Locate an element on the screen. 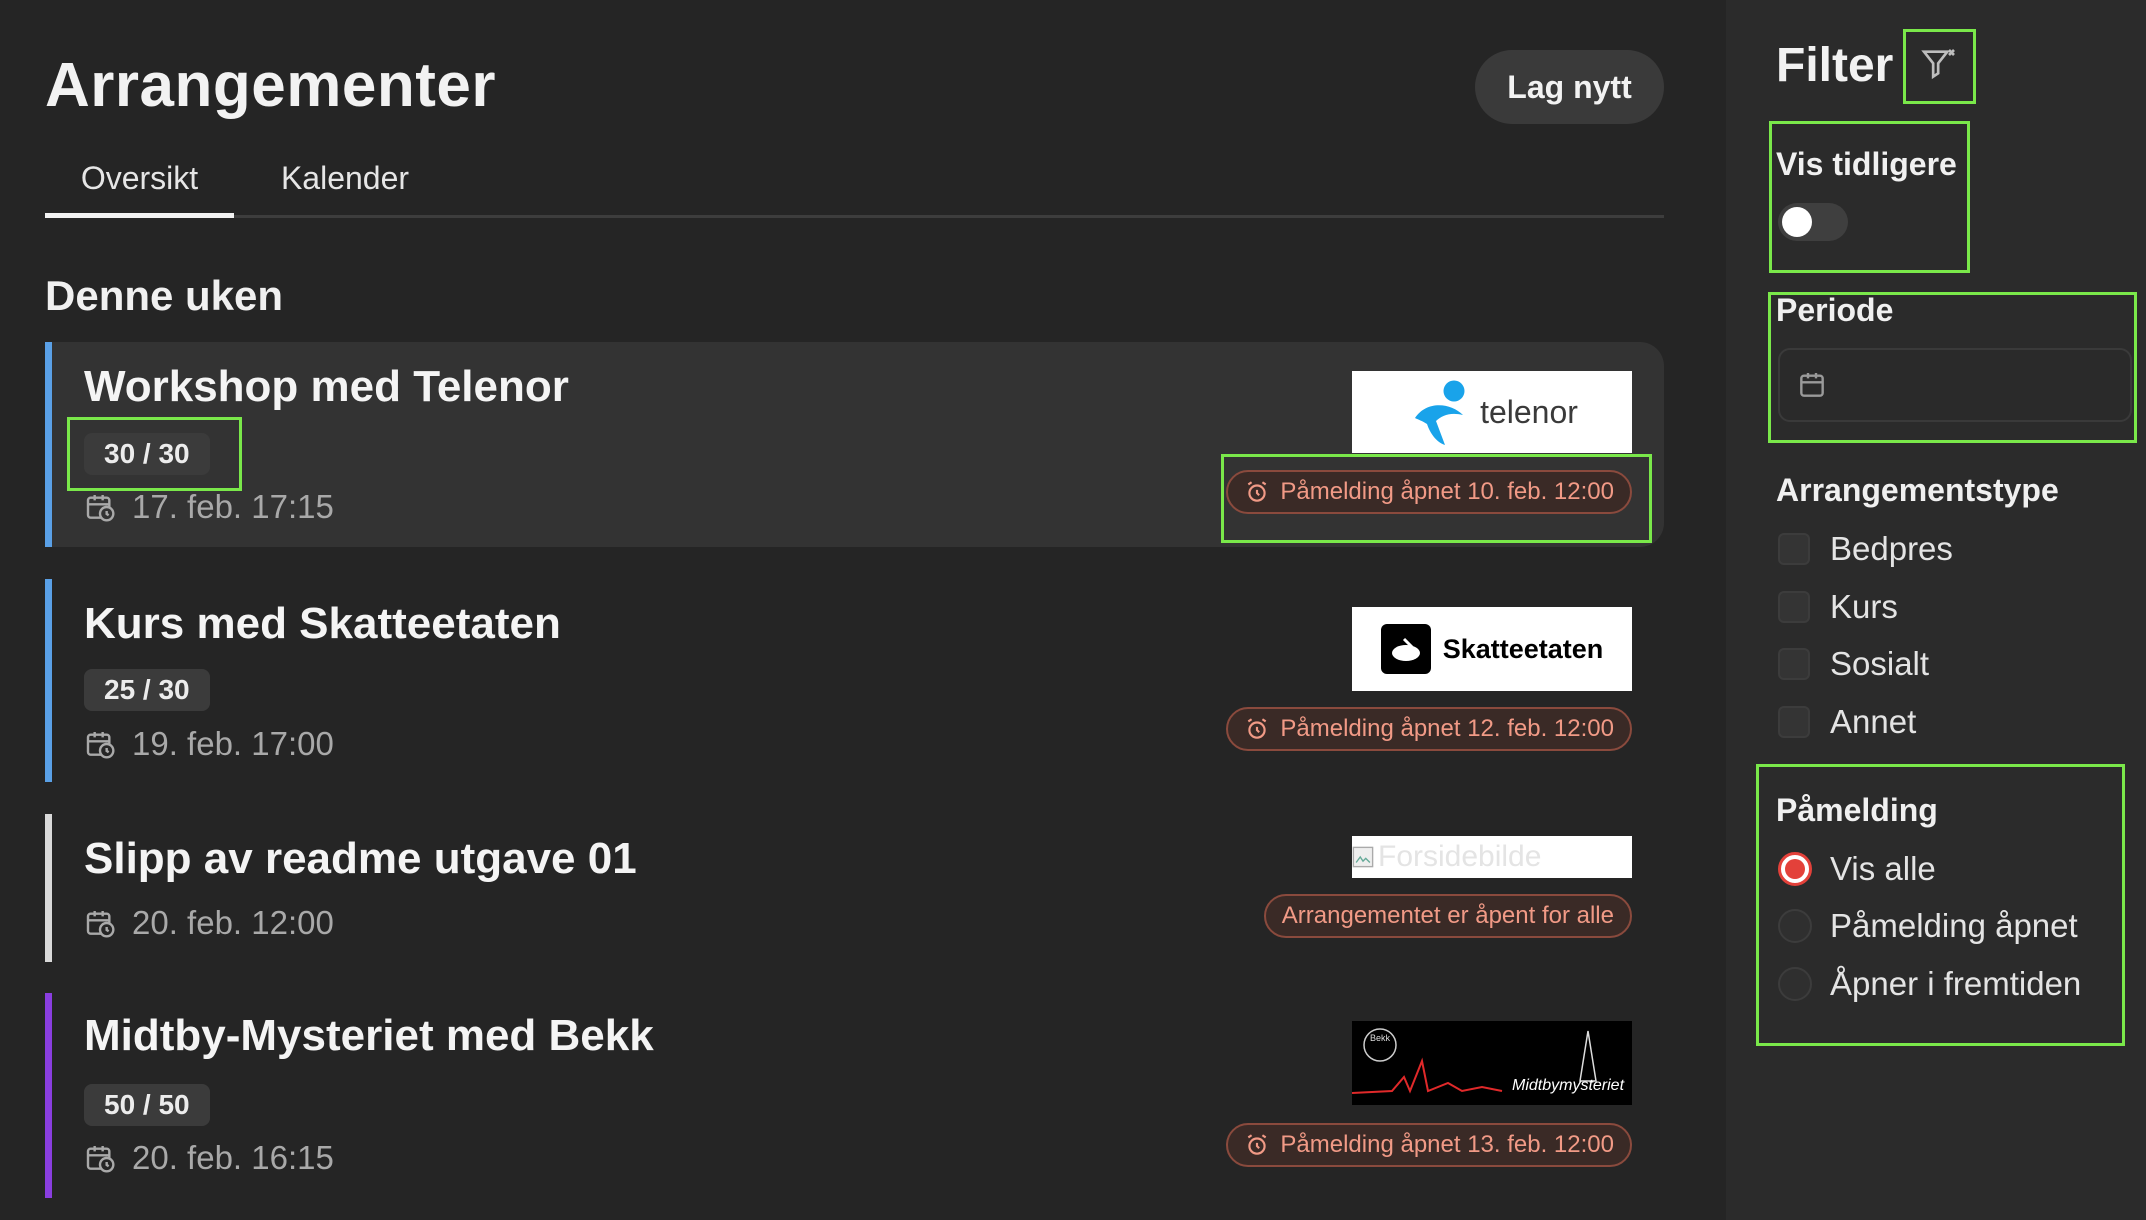 The width and height of the screenshot is (2146, 1220). logo-small-text: Bekk is located at coordinates (1380, 1038).